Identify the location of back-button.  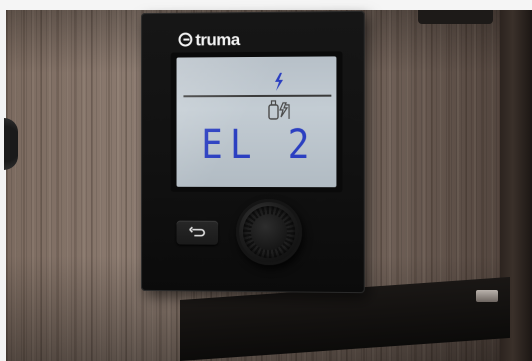
(197, 232).